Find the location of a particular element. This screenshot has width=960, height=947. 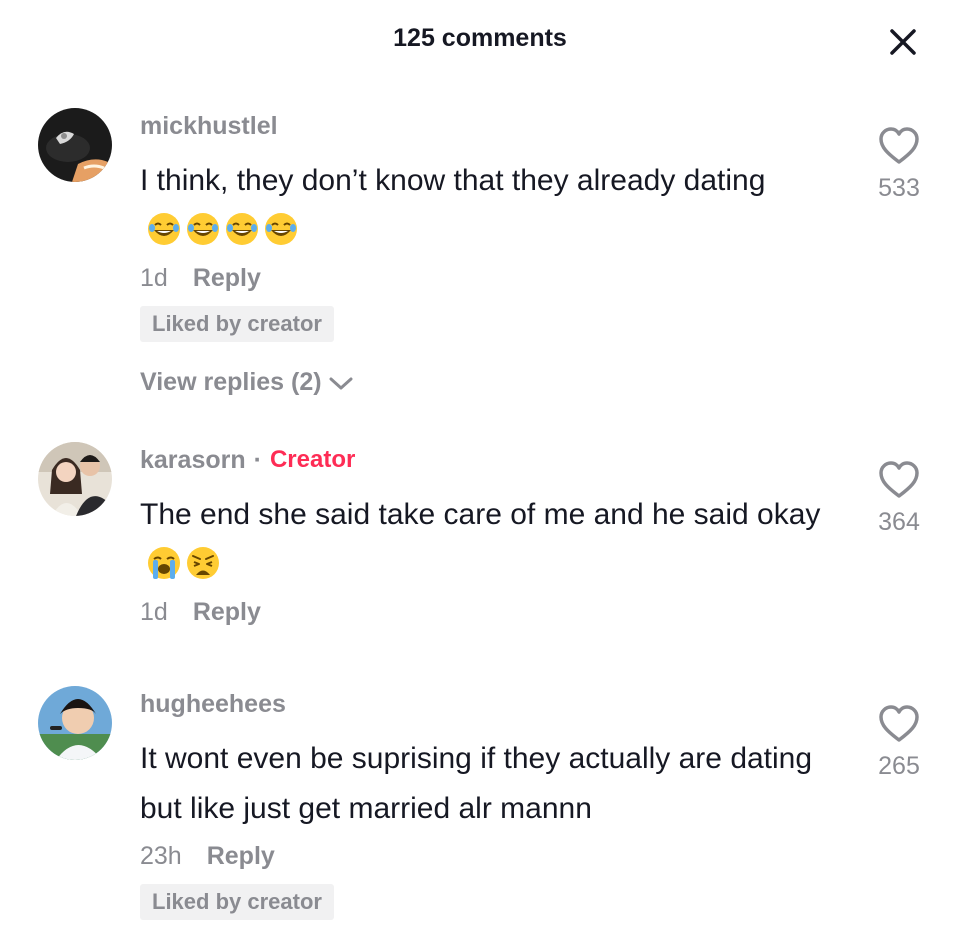

comment-timestamp: 23h is located at coordinates (161, 855).